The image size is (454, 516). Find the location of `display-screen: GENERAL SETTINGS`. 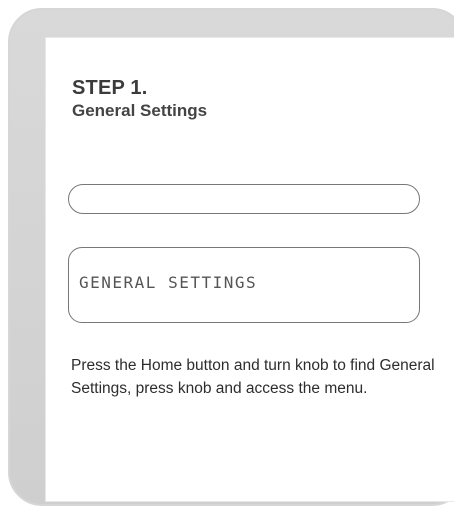

display-screen: GENERAL SETTINGS is located at coordinates (244, 285).